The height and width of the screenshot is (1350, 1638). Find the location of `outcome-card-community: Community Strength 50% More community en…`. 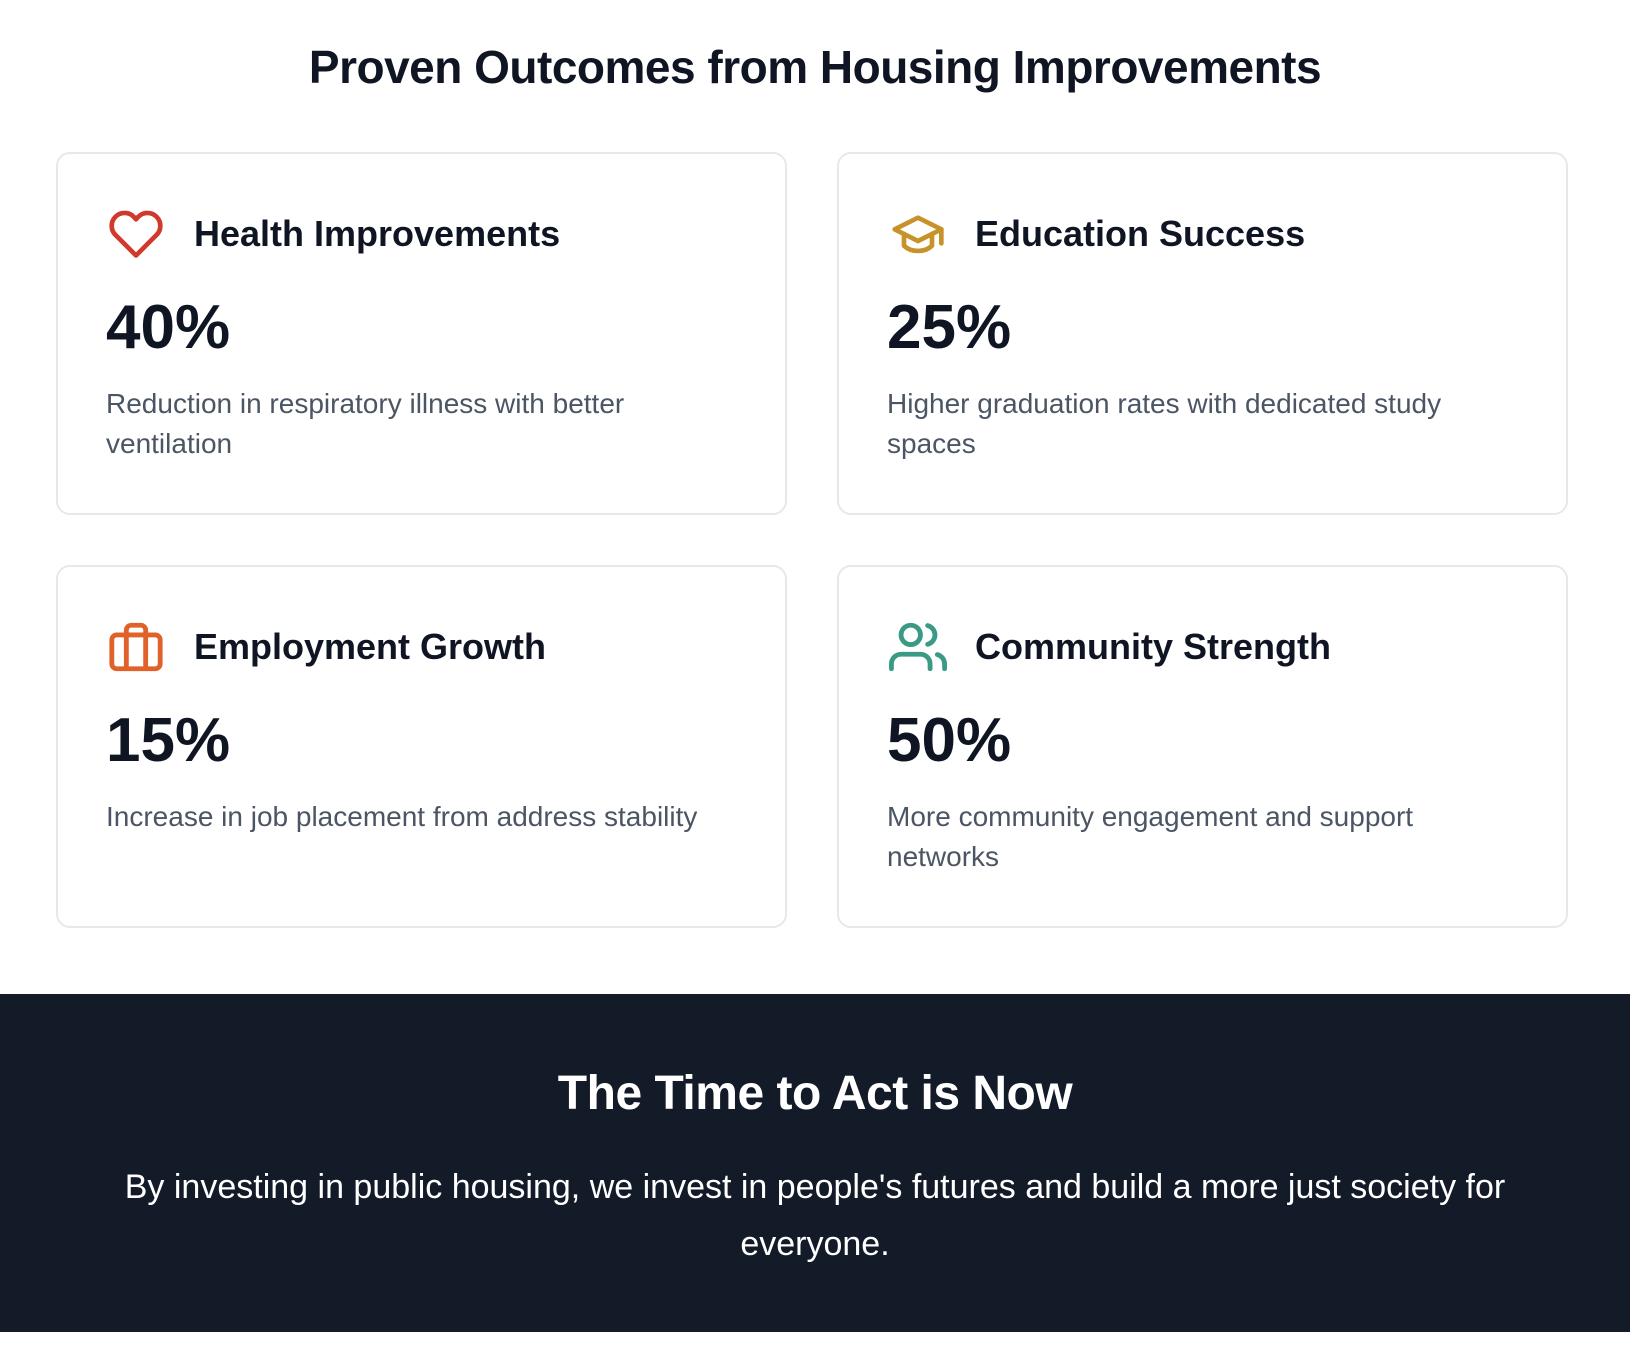

outcome-card-community: Community Strength 50% More community en… is located at coordinates (1202, 746).